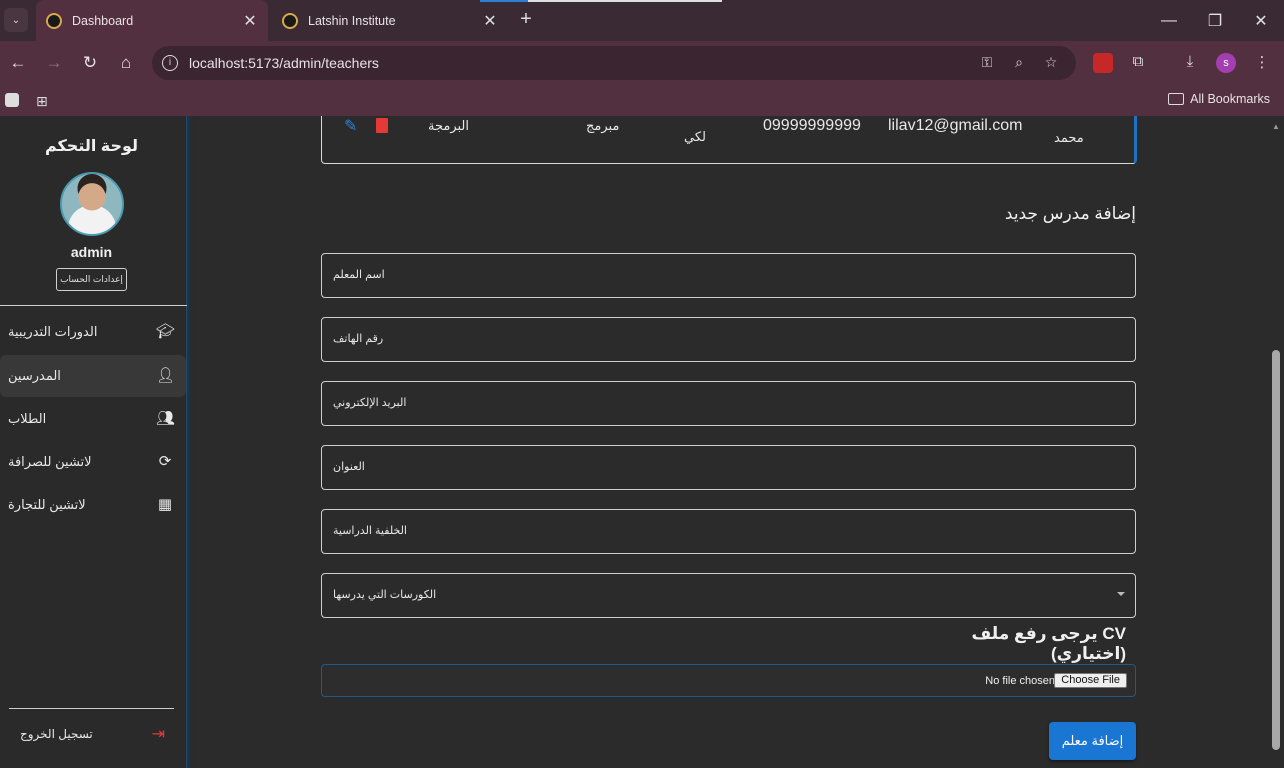  What do you see at coordinates (92, 204) in the screenshot?
I see `avatar` at bounding box center [92, 204].